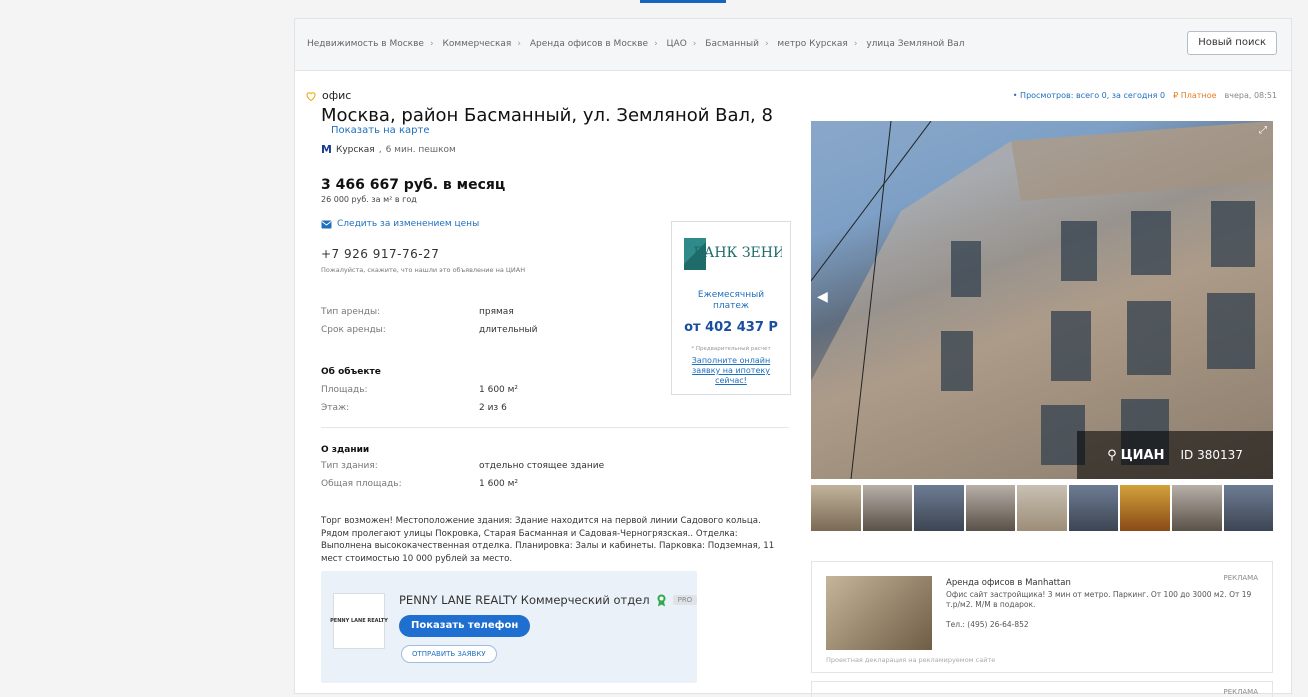 The width and height of the screenshot is (1308, 697). I want to click on total-area-row: Общая площадь: 1 600 м², so click(486, 484).